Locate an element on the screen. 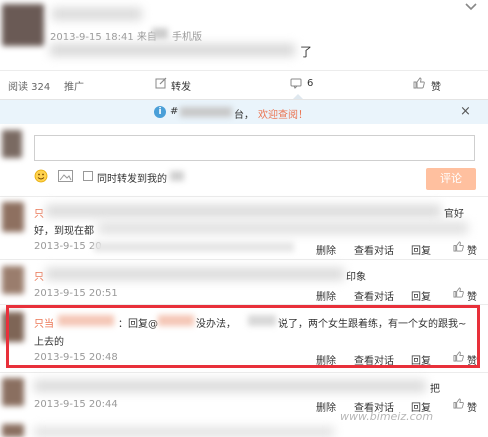  notice-mid: 台， is located at coordinates (244, 115).